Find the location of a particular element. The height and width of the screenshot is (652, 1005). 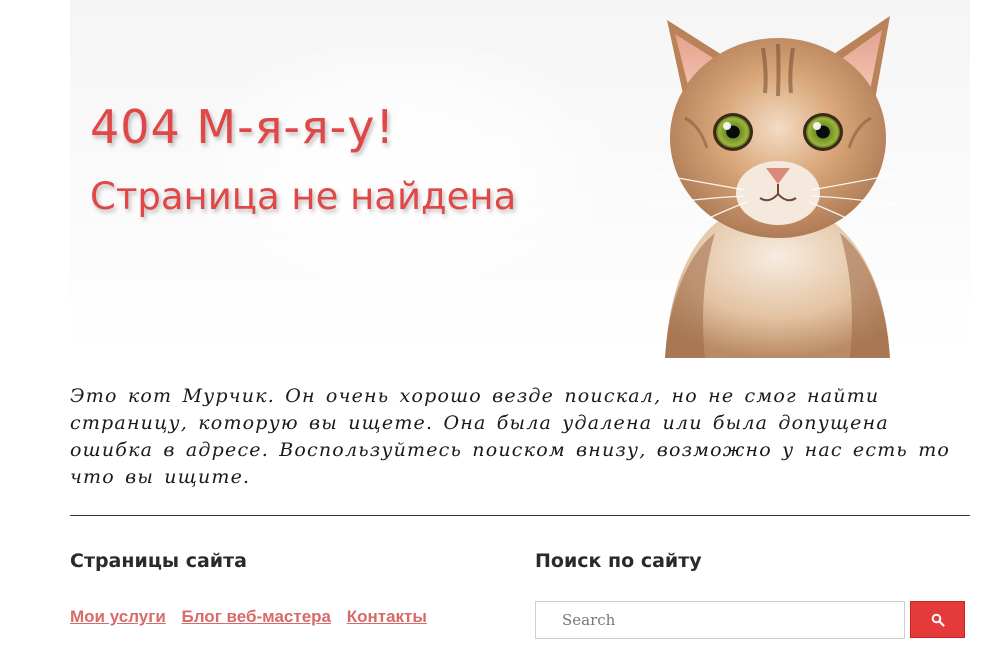

divider is located at coordinates (520, 515).